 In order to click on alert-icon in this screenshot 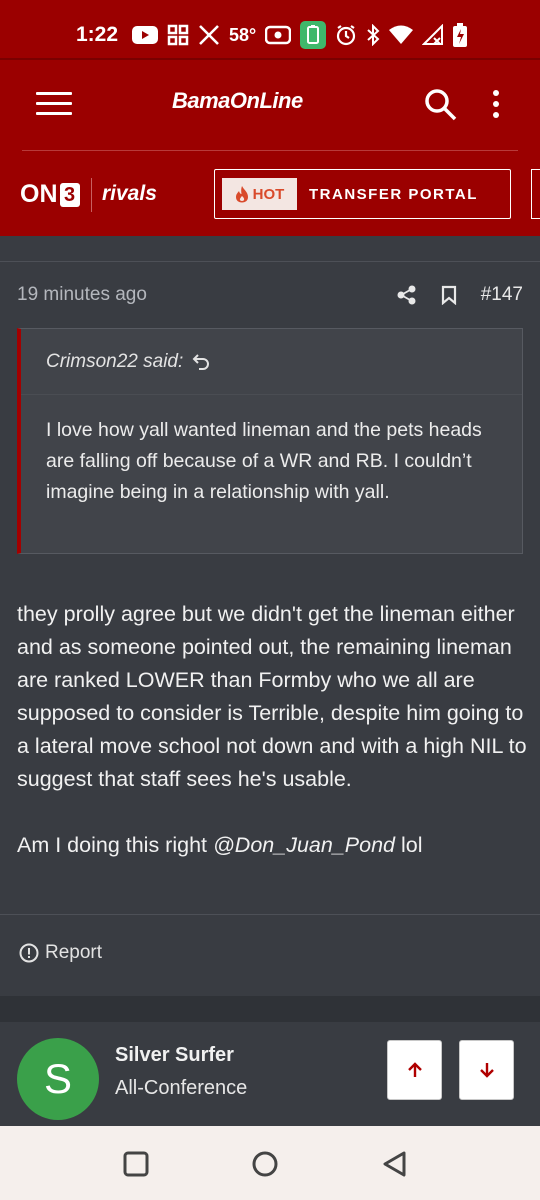, I will do `click(29, 953)`.